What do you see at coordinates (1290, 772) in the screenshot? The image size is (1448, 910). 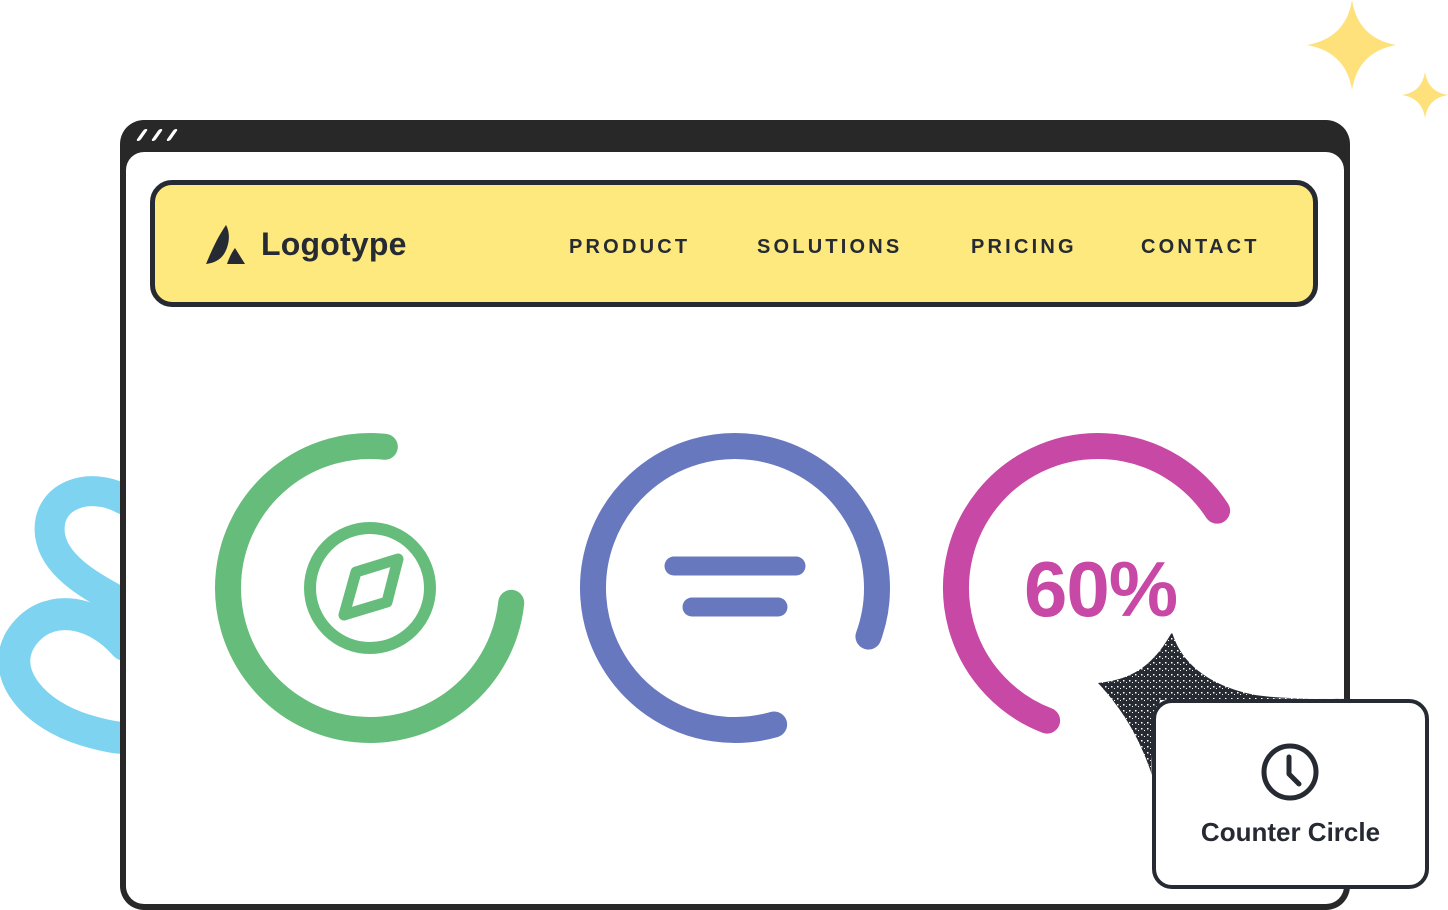 I see `clock-icon` at bounding box center [1290, 772].